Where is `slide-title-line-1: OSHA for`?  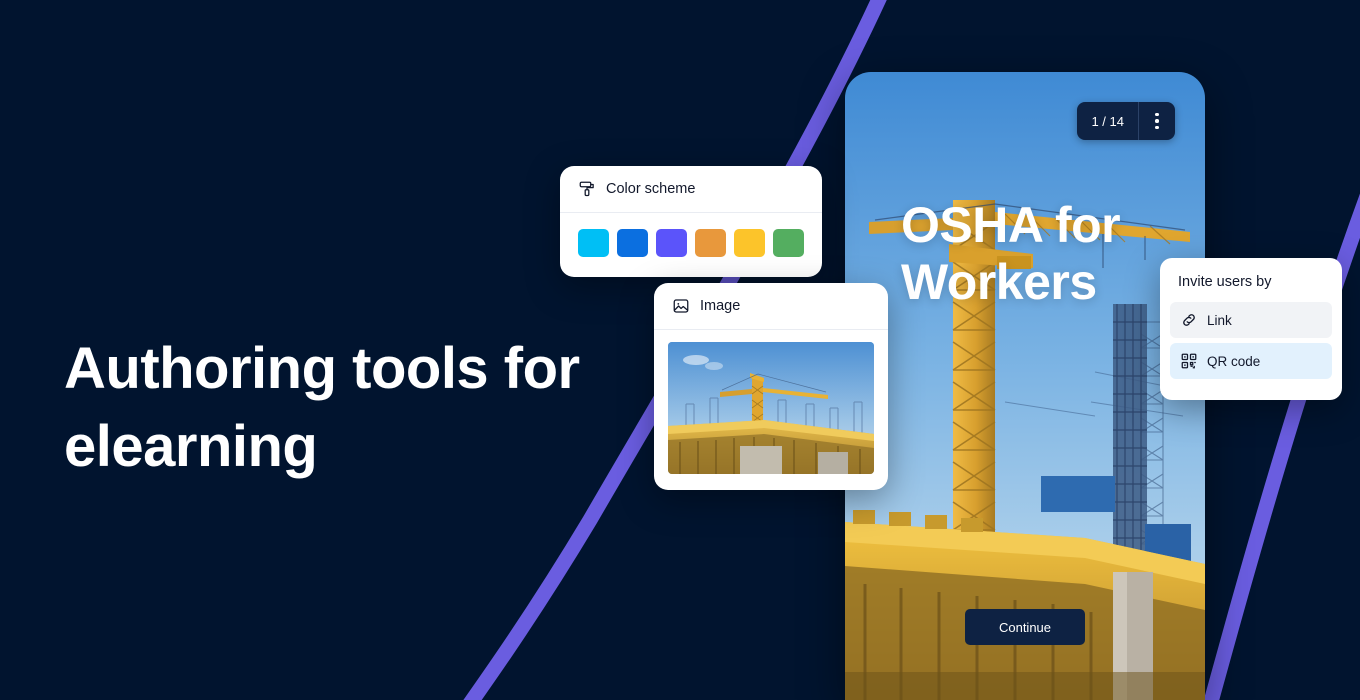
slide-title-line-1: OSHA for is located at coordinates (1011, 225).